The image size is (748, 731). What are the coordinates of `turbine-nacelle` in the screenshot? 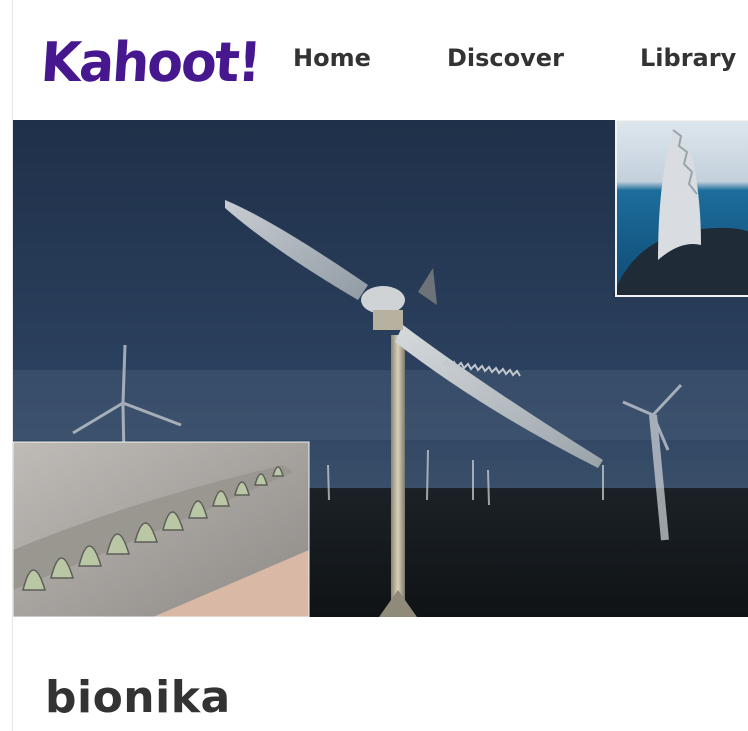 It's located at (383, 300).